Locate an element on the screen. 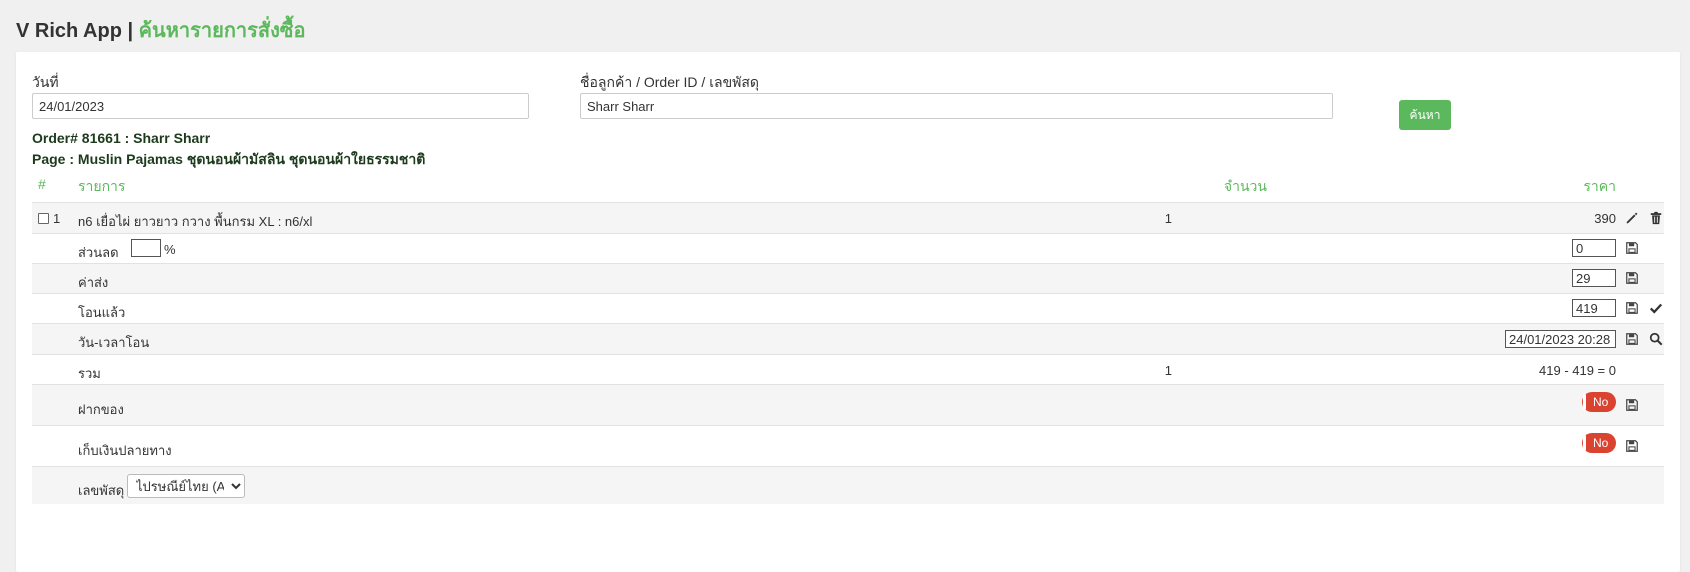  transfer-time-row: วัน-เวลาโอน is located at coordinates (848, 338).